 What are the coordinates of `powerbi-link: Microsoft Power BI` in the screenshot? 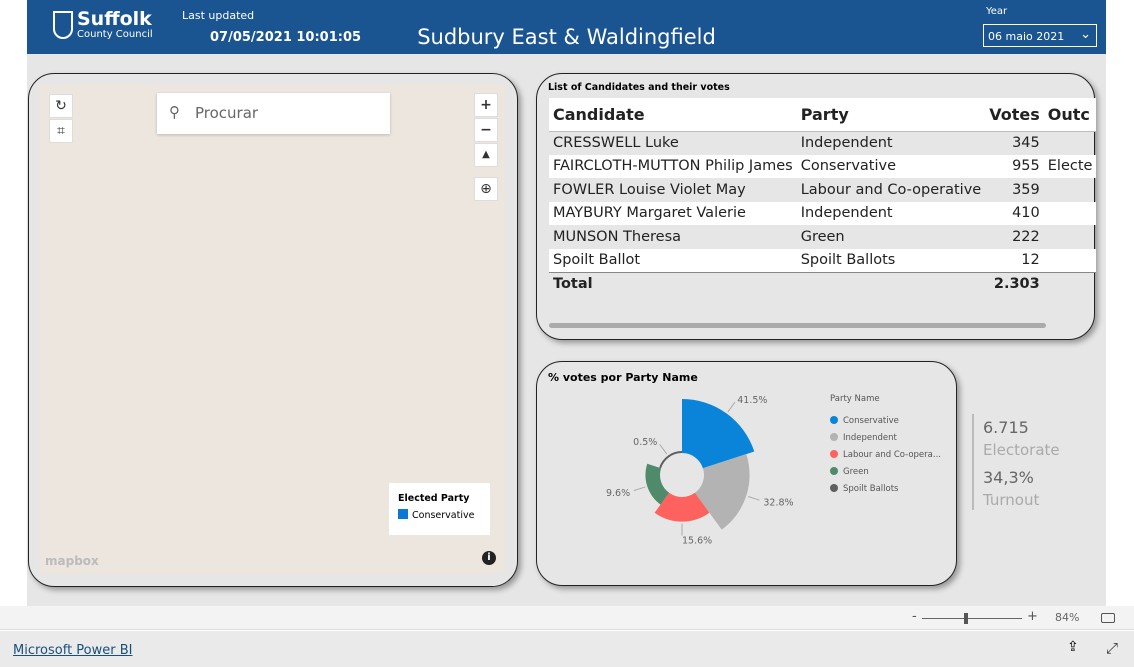 It's located at (72, 650).